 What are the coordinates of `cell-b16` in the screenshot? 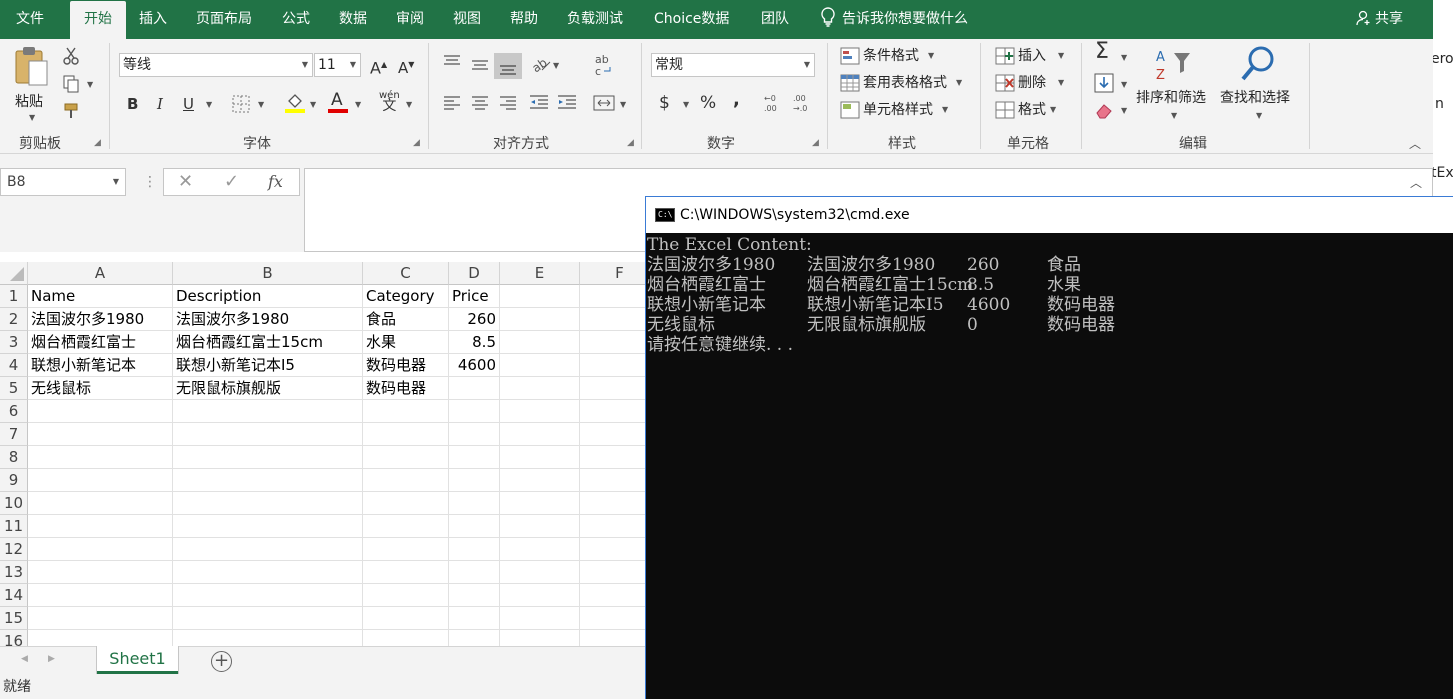 It's located at (268, 638).